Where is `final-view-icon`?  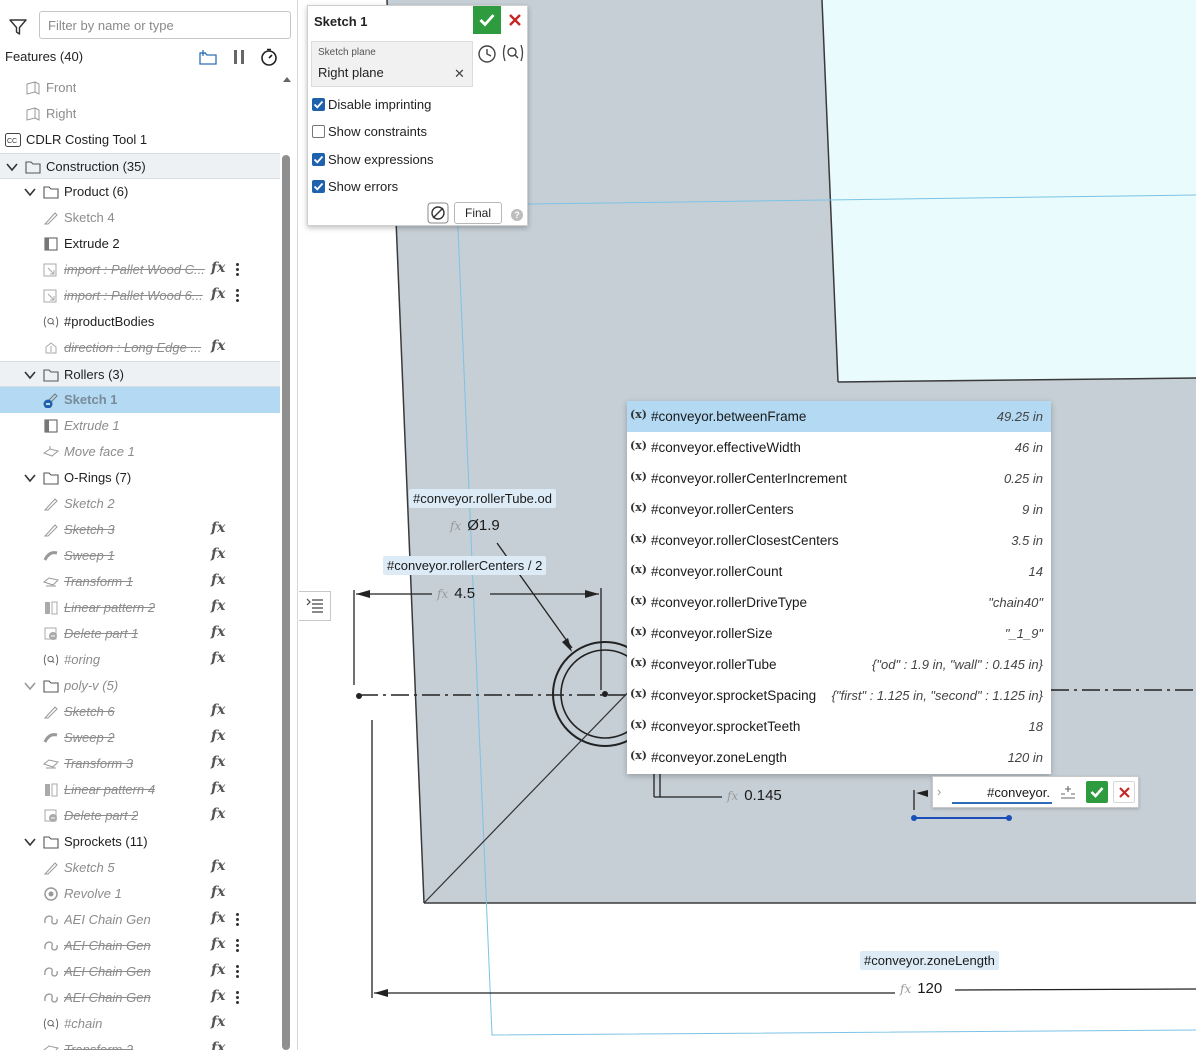 final-view-icon is located at coordinates (438, 213).